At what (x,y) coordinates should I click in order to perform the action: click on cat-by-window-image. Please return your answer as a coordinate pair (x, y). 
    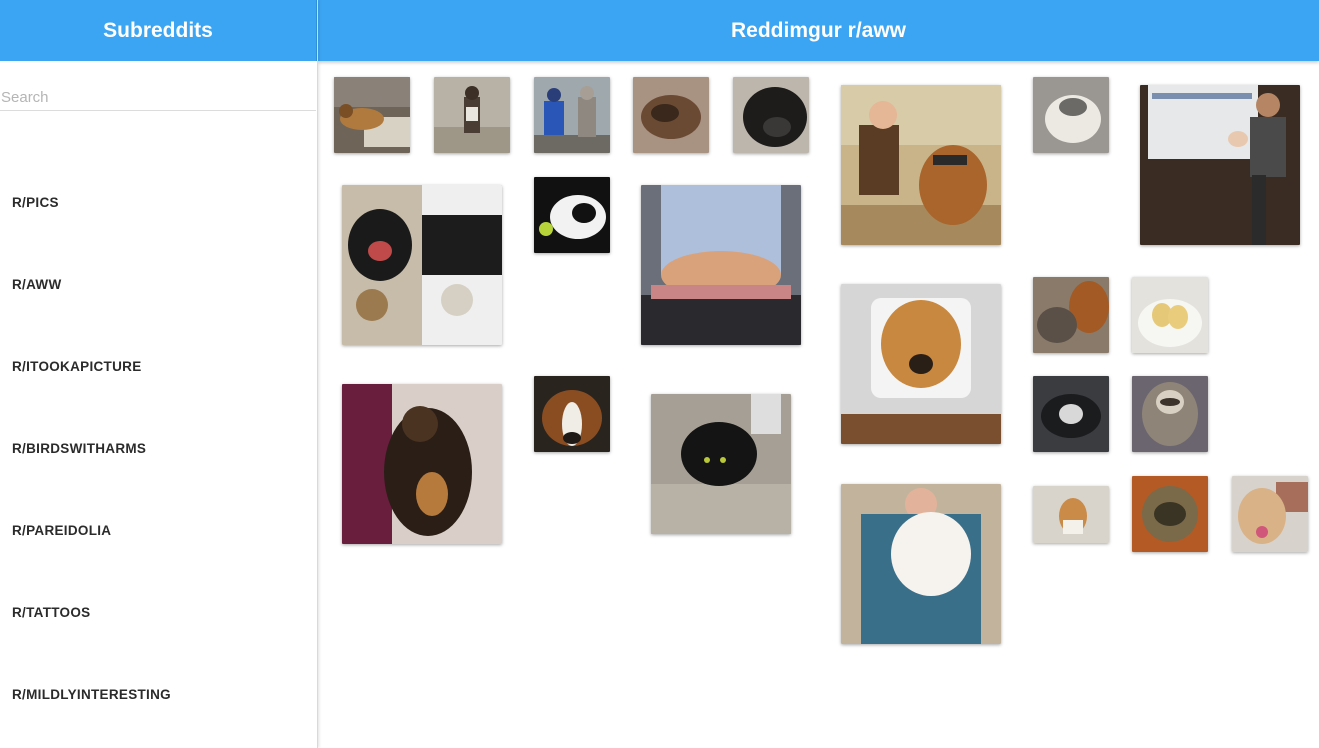
    Looking at the image, I should click on (721, 265).